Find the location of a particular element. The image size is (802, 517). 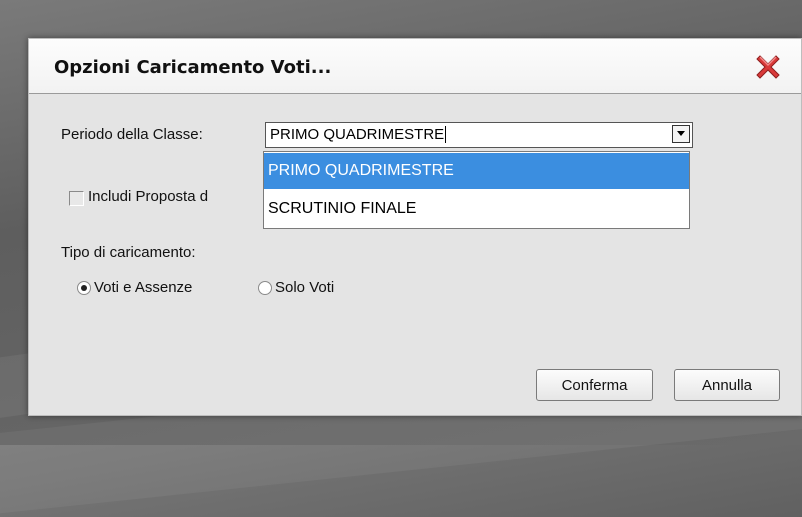

close-icon is located at coordinates (768, 66).